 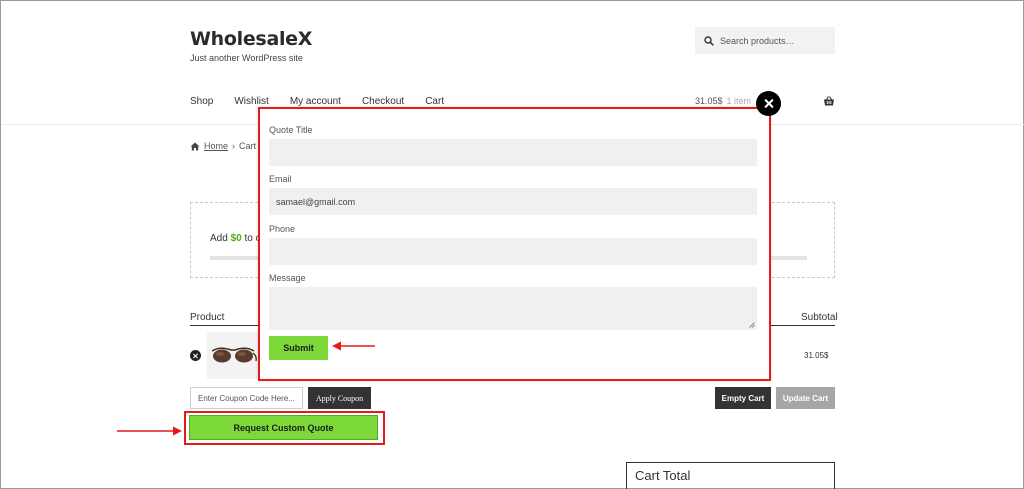 I want to click on header-cart-summary: 31.05$ 1 item, so click(x=723, y=101).